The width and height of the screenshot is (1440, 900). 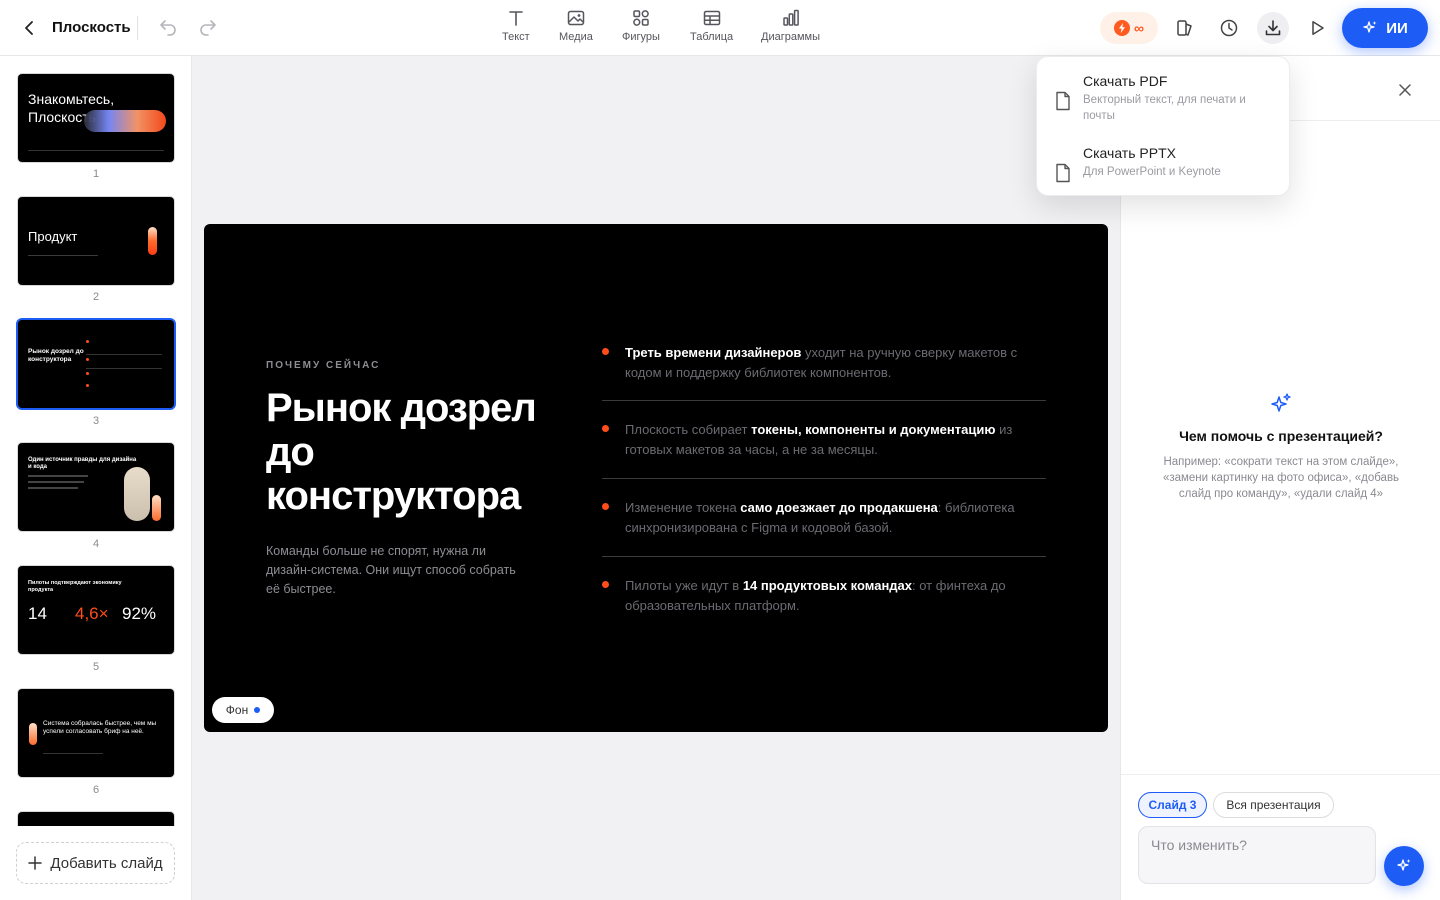 What do you see at coordinates (1172, 805) in the screenshot?
I see `scope-chip-slide: Слайд 3` at bounding box center [1172, 805].